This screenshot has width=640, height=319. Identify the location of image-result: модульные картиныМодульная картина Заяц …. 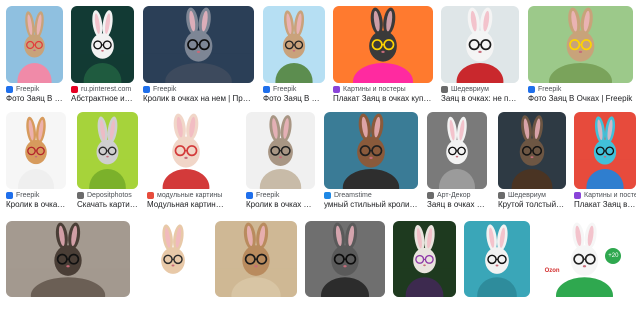
(186, 161).